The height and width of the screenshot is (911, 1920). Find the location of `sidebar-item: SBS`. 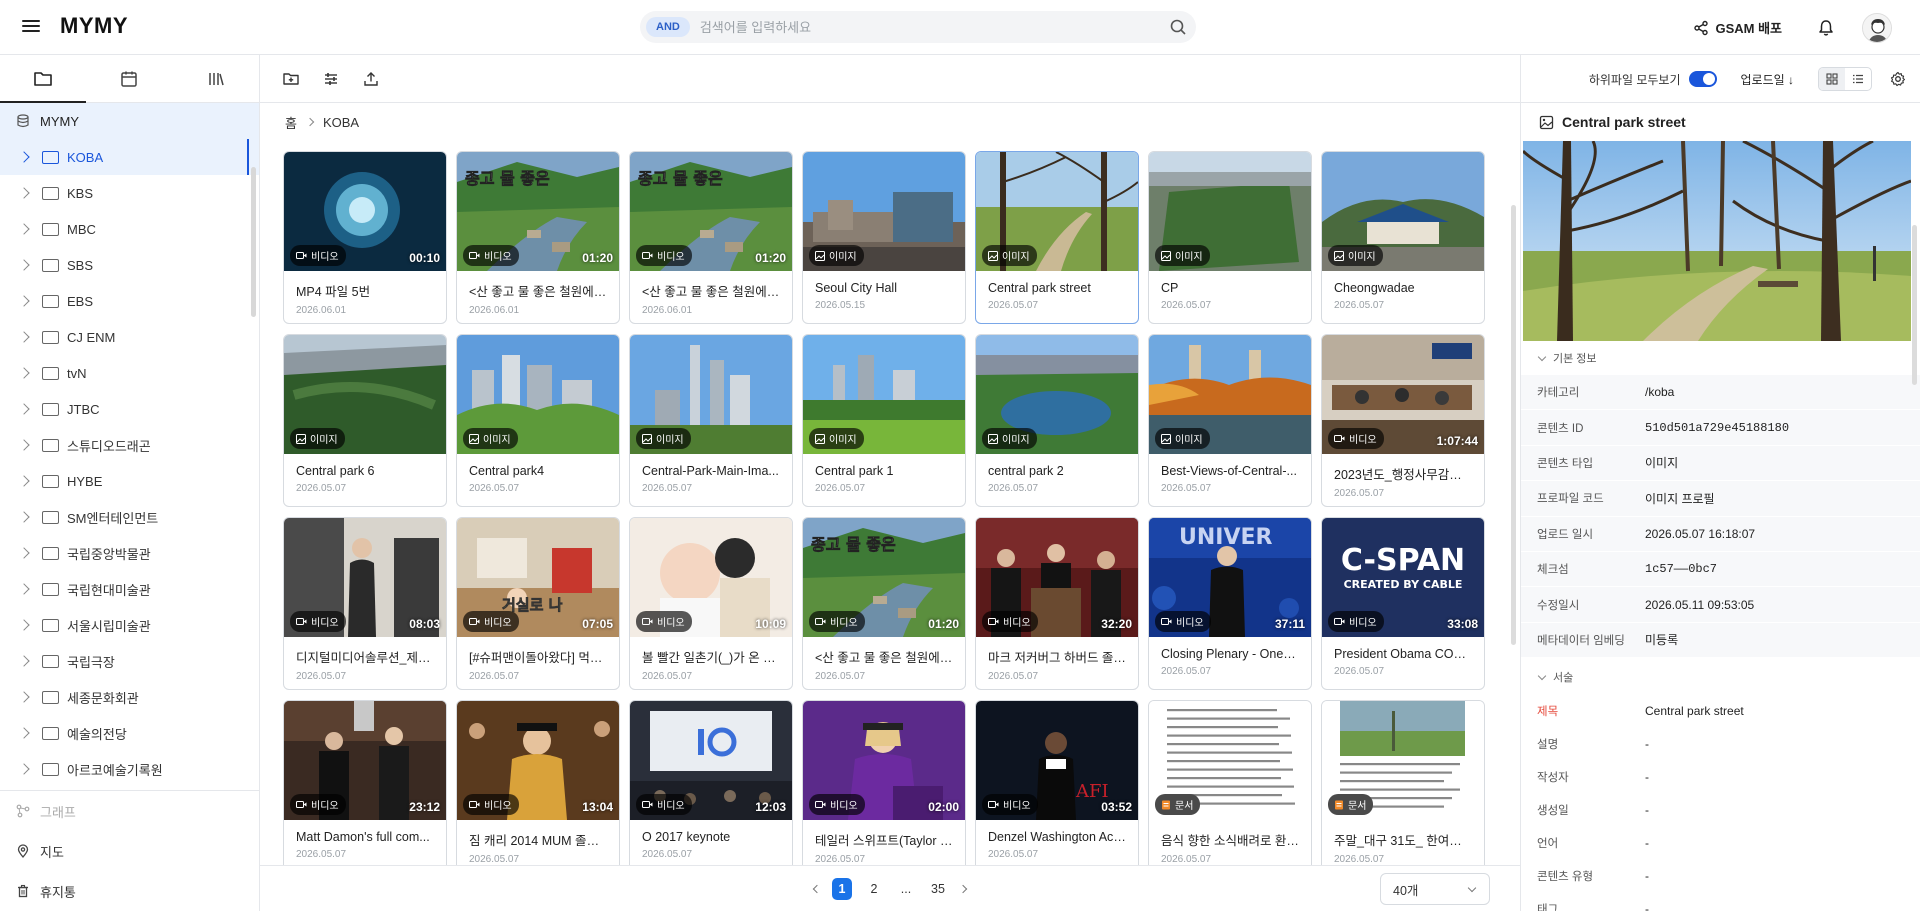

sidebar-item: SBS is located at coordinates (129, 265).